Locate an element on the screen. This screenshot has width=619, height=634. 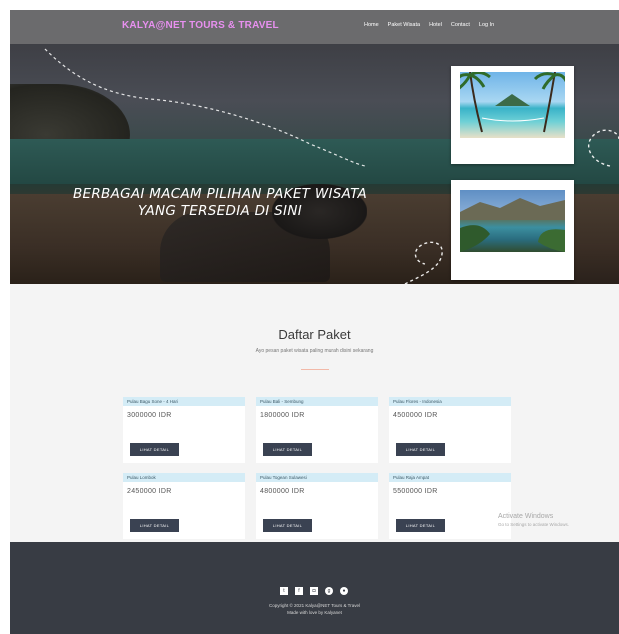
watermark-title: Activate Windows is located at coordinates (526, 516).